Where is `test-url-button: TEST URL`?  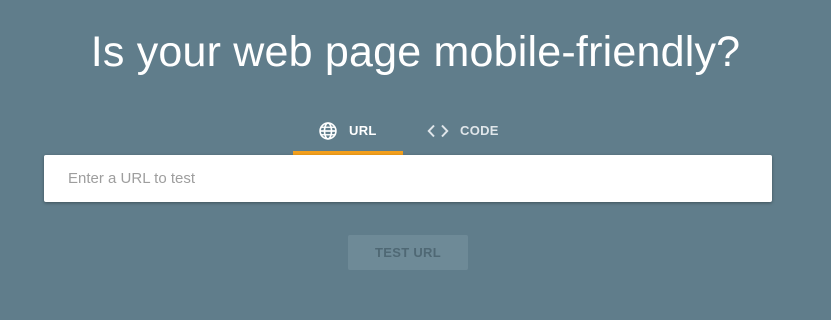 test-url-button: TEST URL is located at coordinates (408, 252).